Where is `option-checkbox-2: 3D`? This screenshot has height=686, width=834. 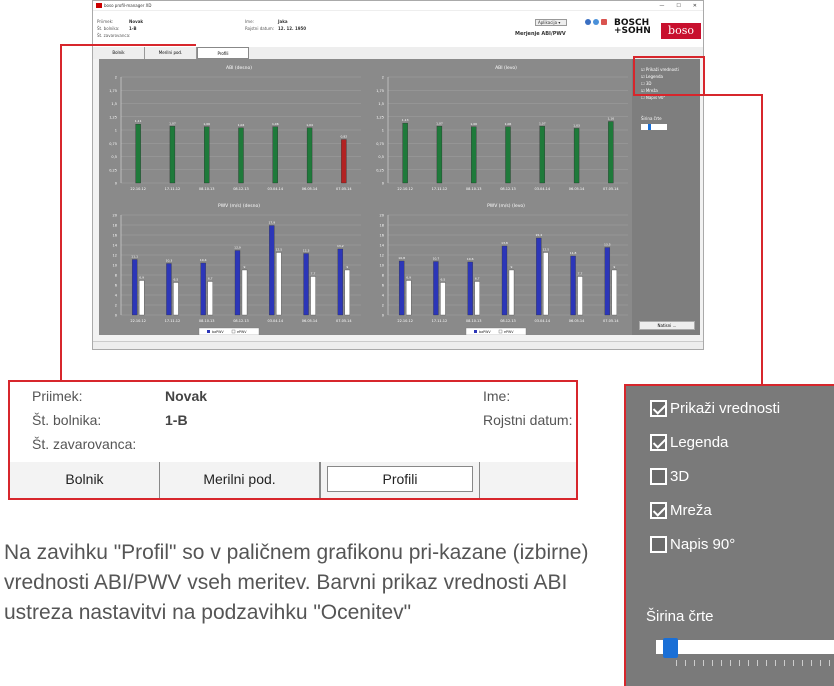 option-checkbox-2: 3D is located at coordinates (669, 476).